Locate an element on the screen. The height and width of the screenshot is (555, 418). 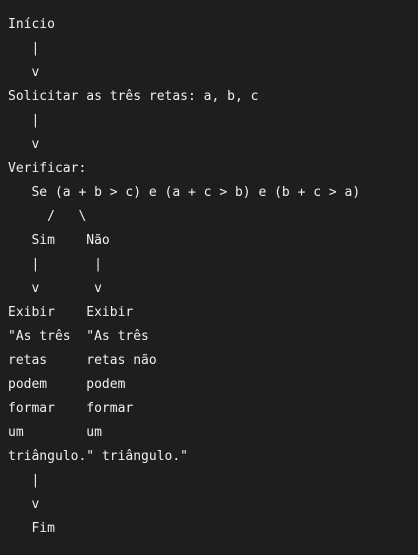
line-message-4: formar formar is located at coordinates (71, 408).